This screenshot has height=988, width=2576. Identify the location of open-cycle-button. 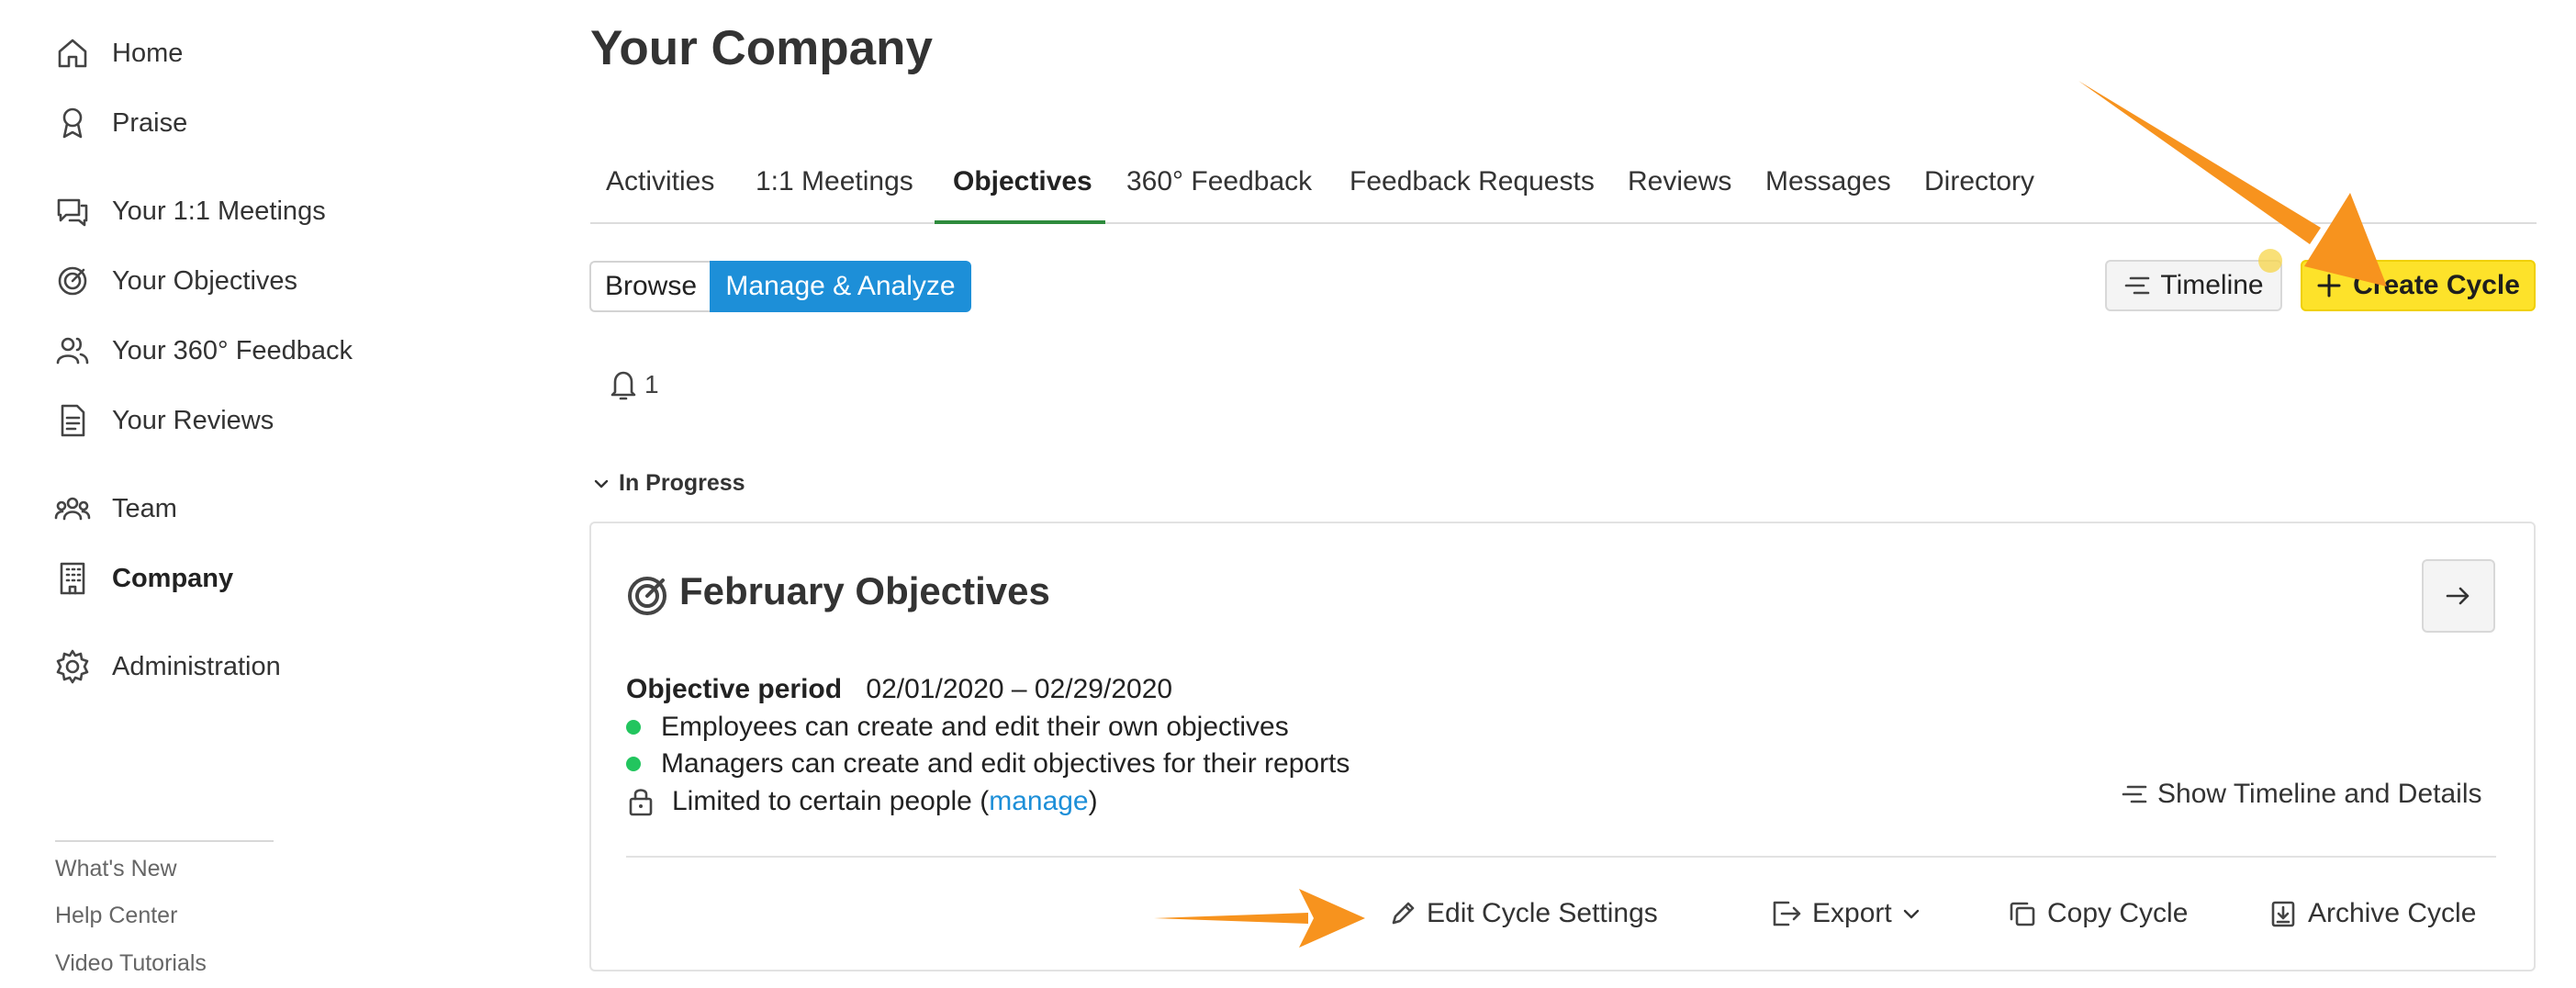
(2458, 596).